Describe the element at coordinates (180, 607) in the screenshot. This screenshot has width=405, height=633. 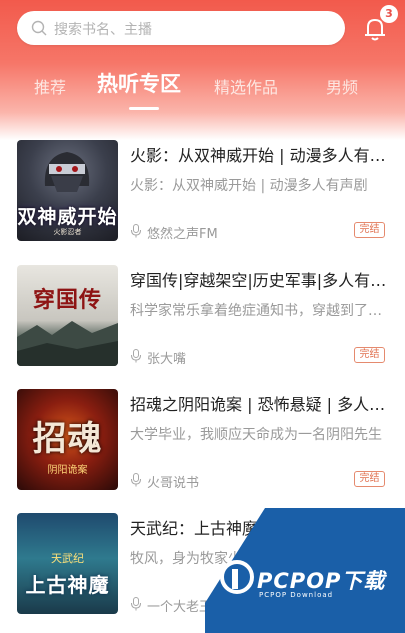
I see `host-name: 一个大老王` at that location.